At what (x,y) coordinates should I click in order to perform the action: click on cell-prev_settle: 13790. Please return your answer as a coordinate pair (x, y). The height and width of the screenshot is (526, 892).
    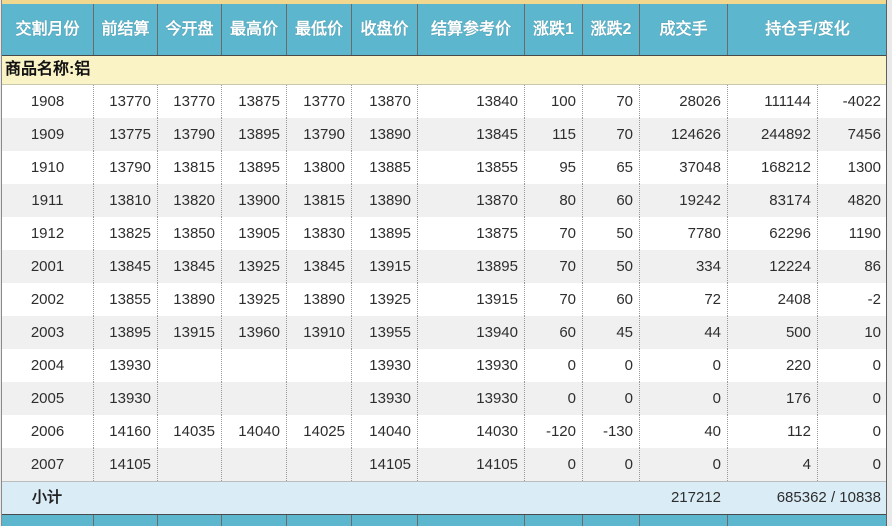
    Looking at the image, I should click on (125, 167).